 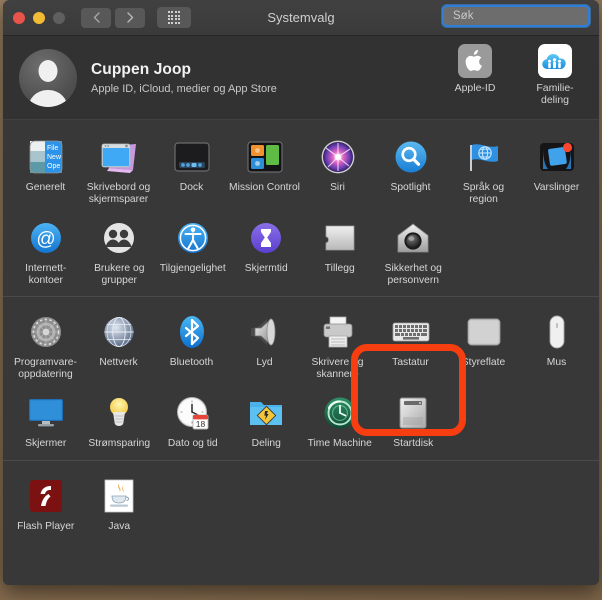 I want to click on pref-item-time-machine: Time Machine, so click(x=340, y=421).